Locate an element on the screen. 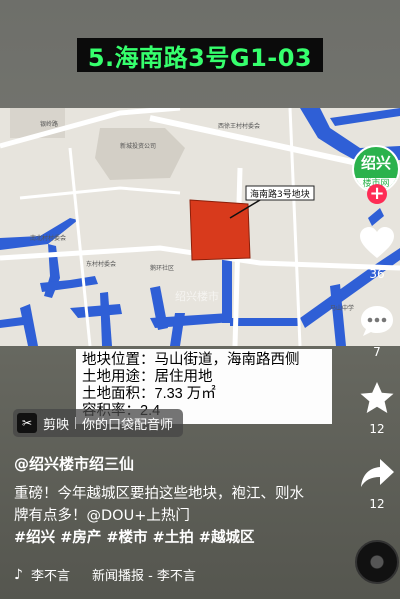 This screenshot has width=400, height=599. map-watermark: 绍兴楼市 is located at coordinates (197, 296).